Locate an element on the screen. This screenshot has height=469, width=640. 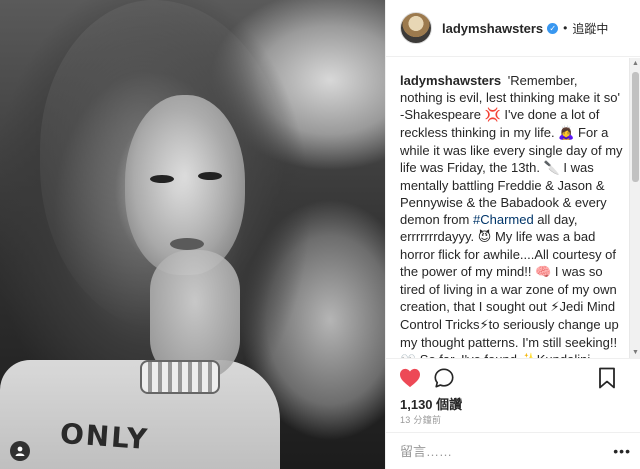
heart-icon is located at coordinates (410, 377).